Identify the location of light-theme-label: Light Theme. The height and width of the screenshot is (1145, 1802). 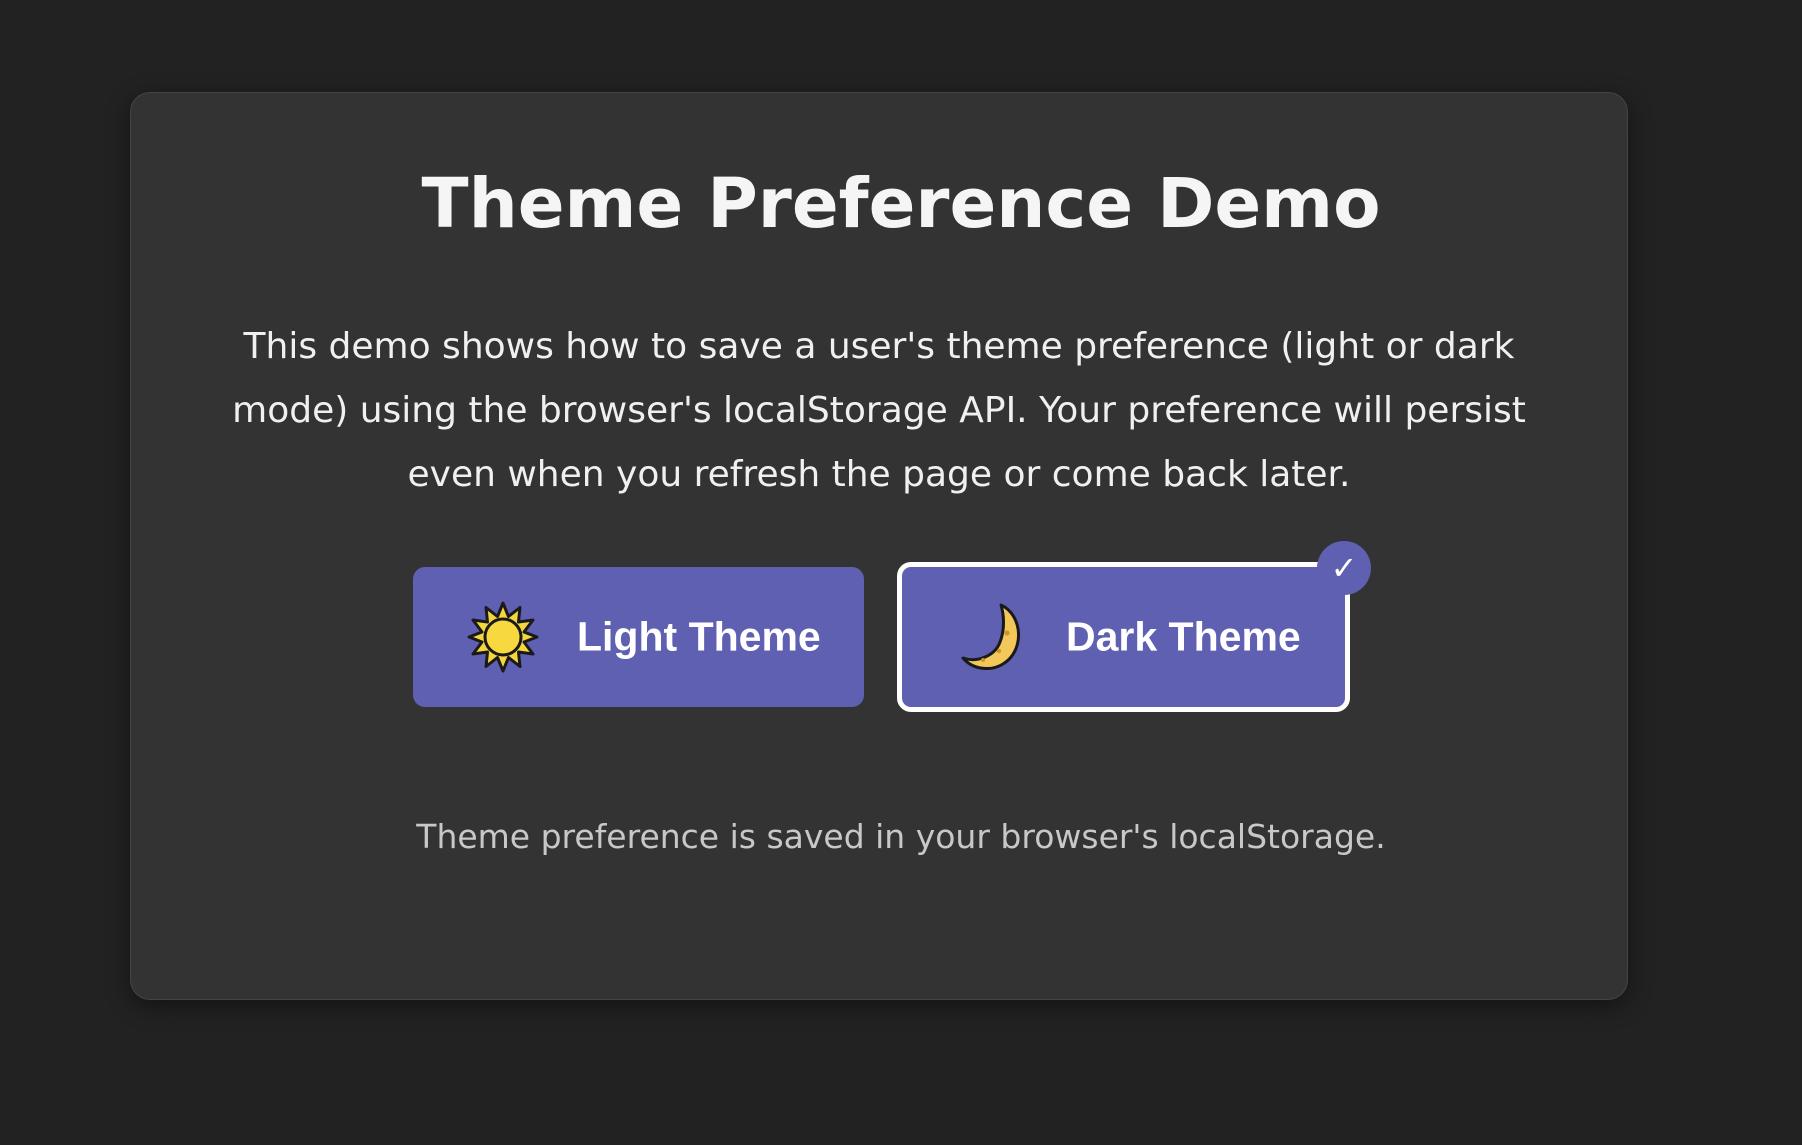
(699, 636).